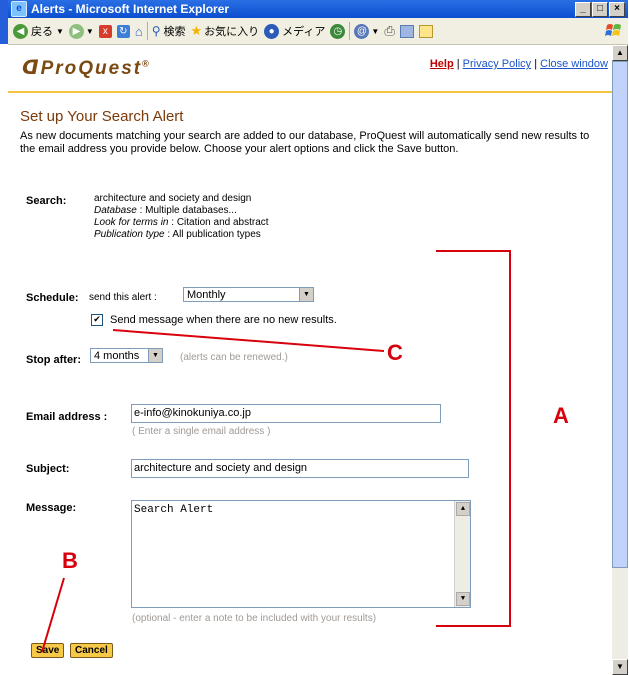  I want to click on close-button: ×, so click(617, 9).